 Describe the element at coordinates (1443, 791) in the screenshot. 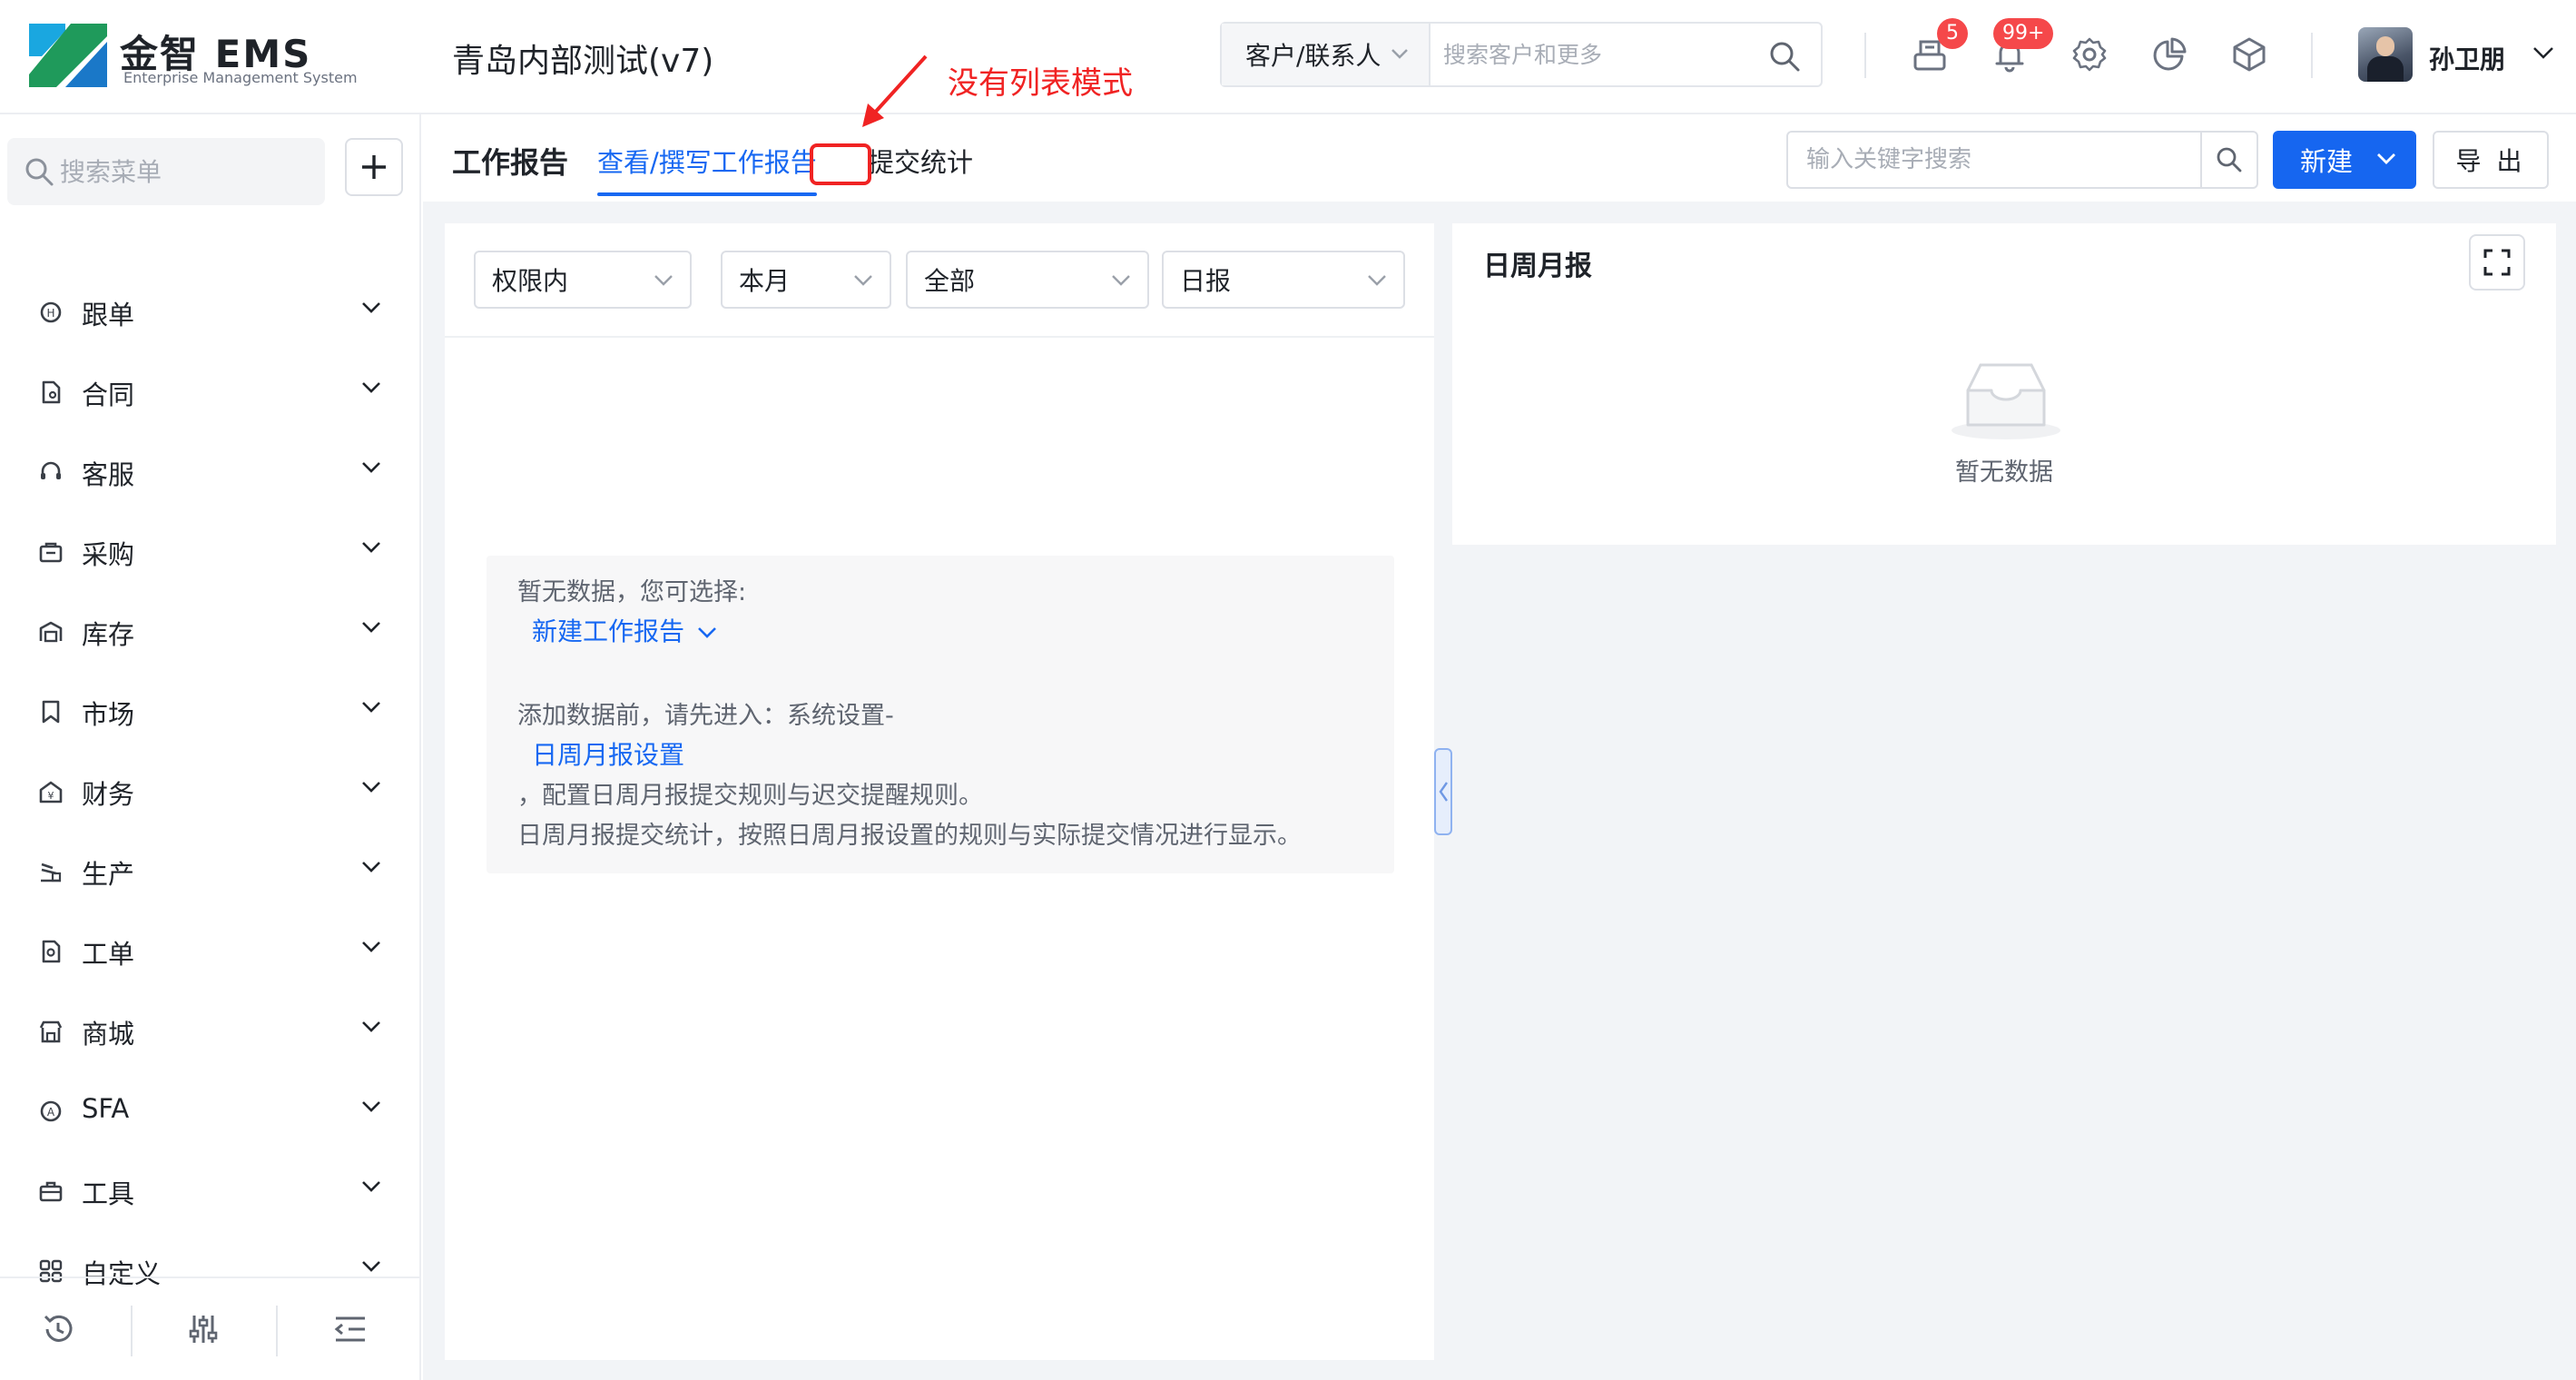

I see `panel-collapse-handle` at that location.